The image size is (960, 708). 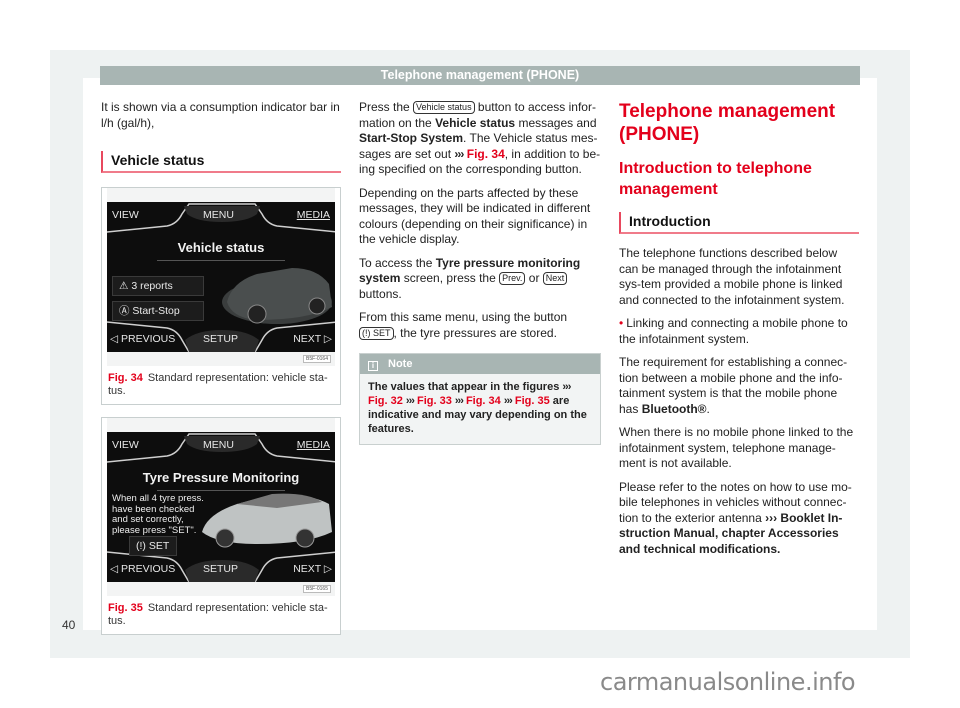 I want to click on figure-number: Fig. 35, so click(x=125, y=608).